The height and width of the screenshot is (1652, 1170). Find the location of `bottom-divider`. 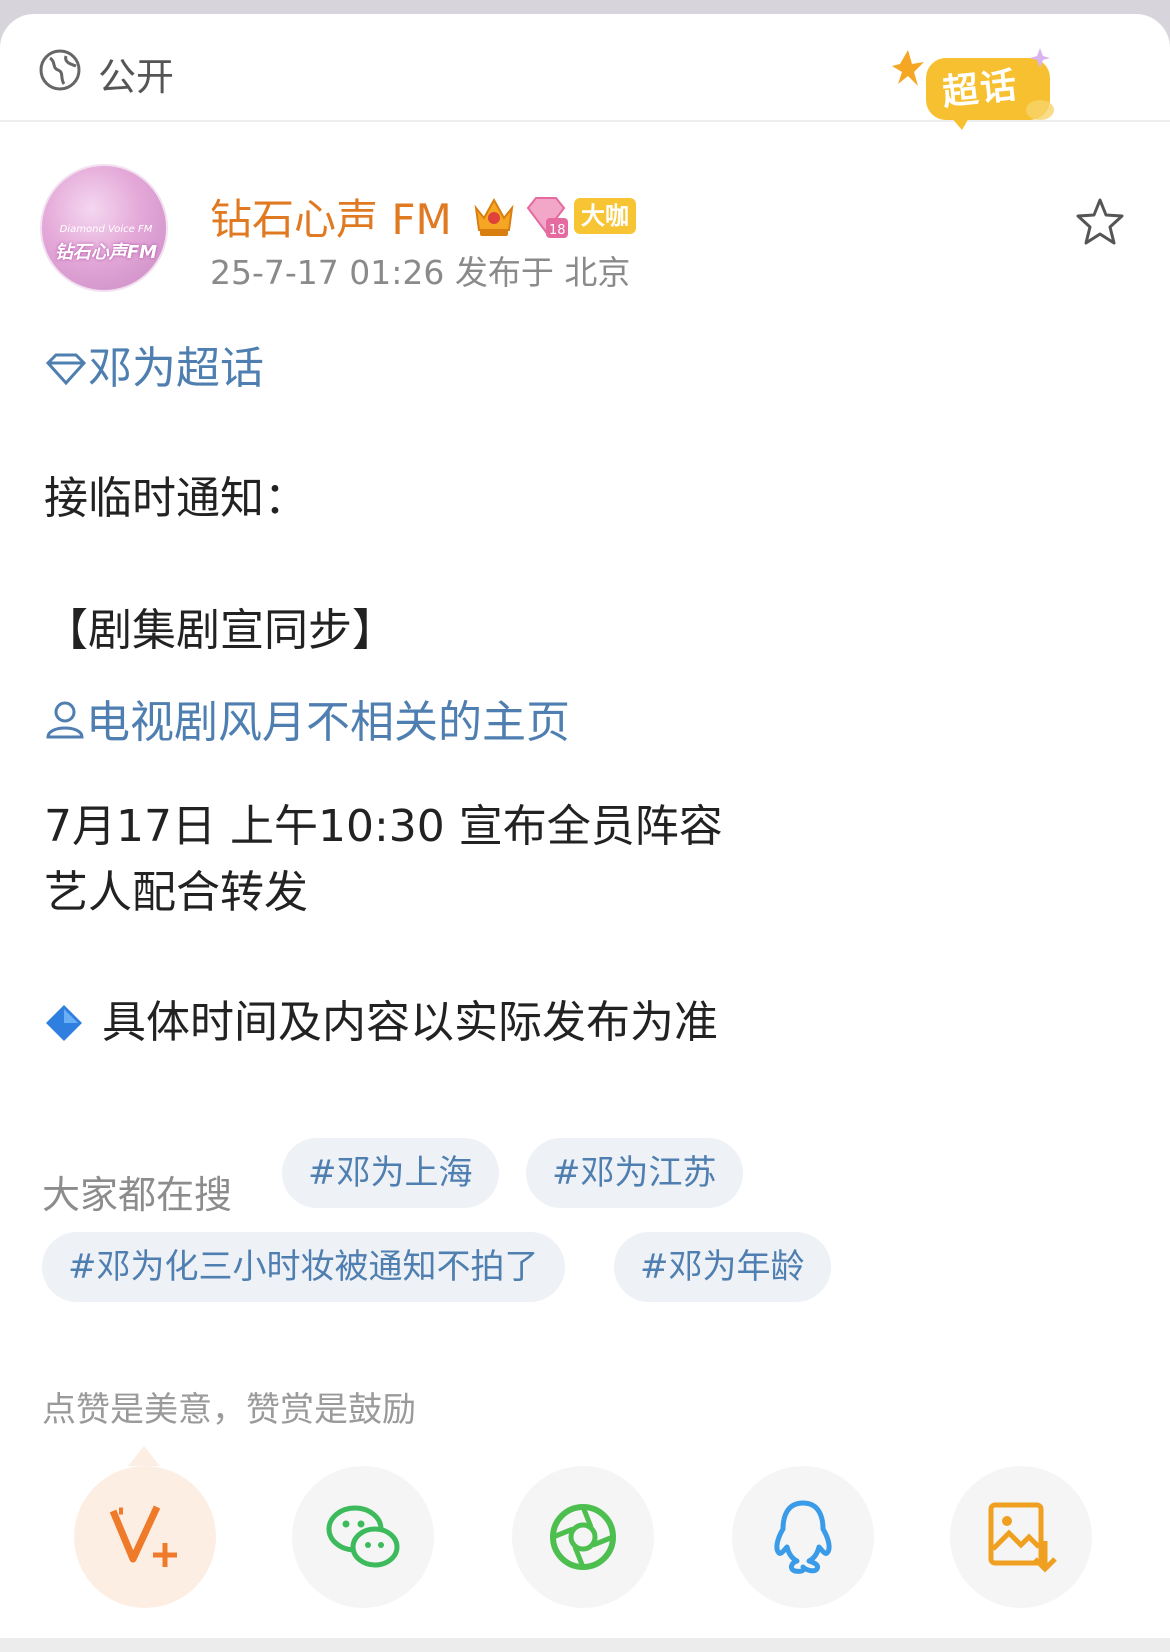

bottom-divider is located at coordinates (585, 1645).